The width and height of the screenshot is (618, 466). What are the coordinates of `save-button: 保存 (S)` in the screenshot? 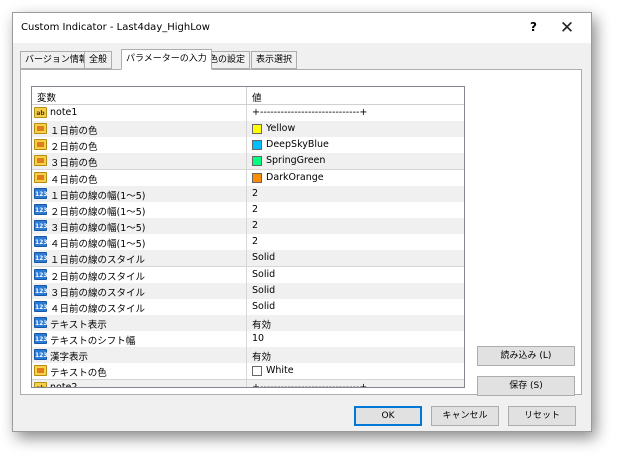 It's located at (526, 386).